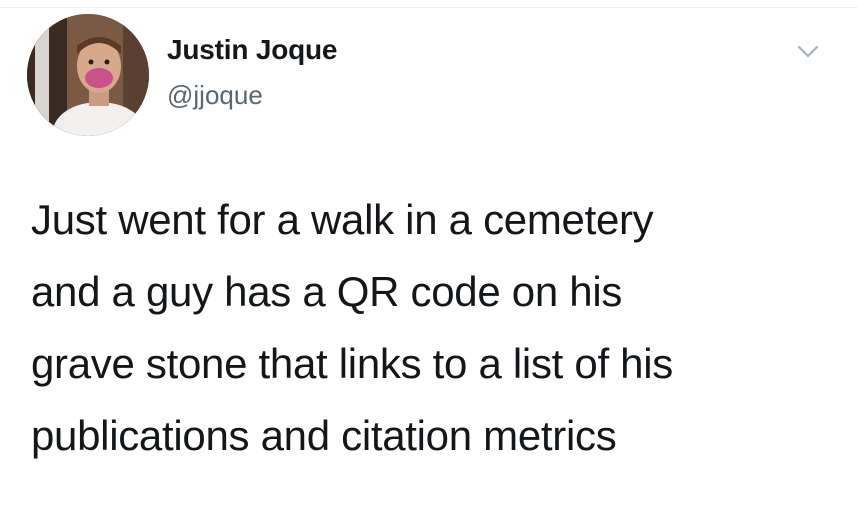  What do you see at coordinates (327, 291) in the screenshot?
I see `tweet-text-line: and a guy has a QR code on his` at bounding box center [327, 291].